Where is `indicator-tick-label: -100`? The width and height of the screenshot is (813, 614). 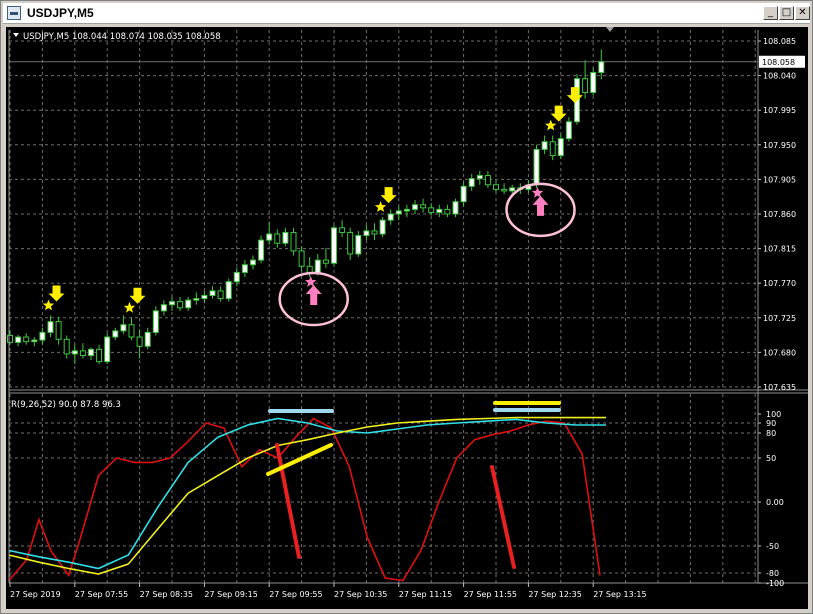
indicator-tick-label: -100 is located at coordinates (775, 583).